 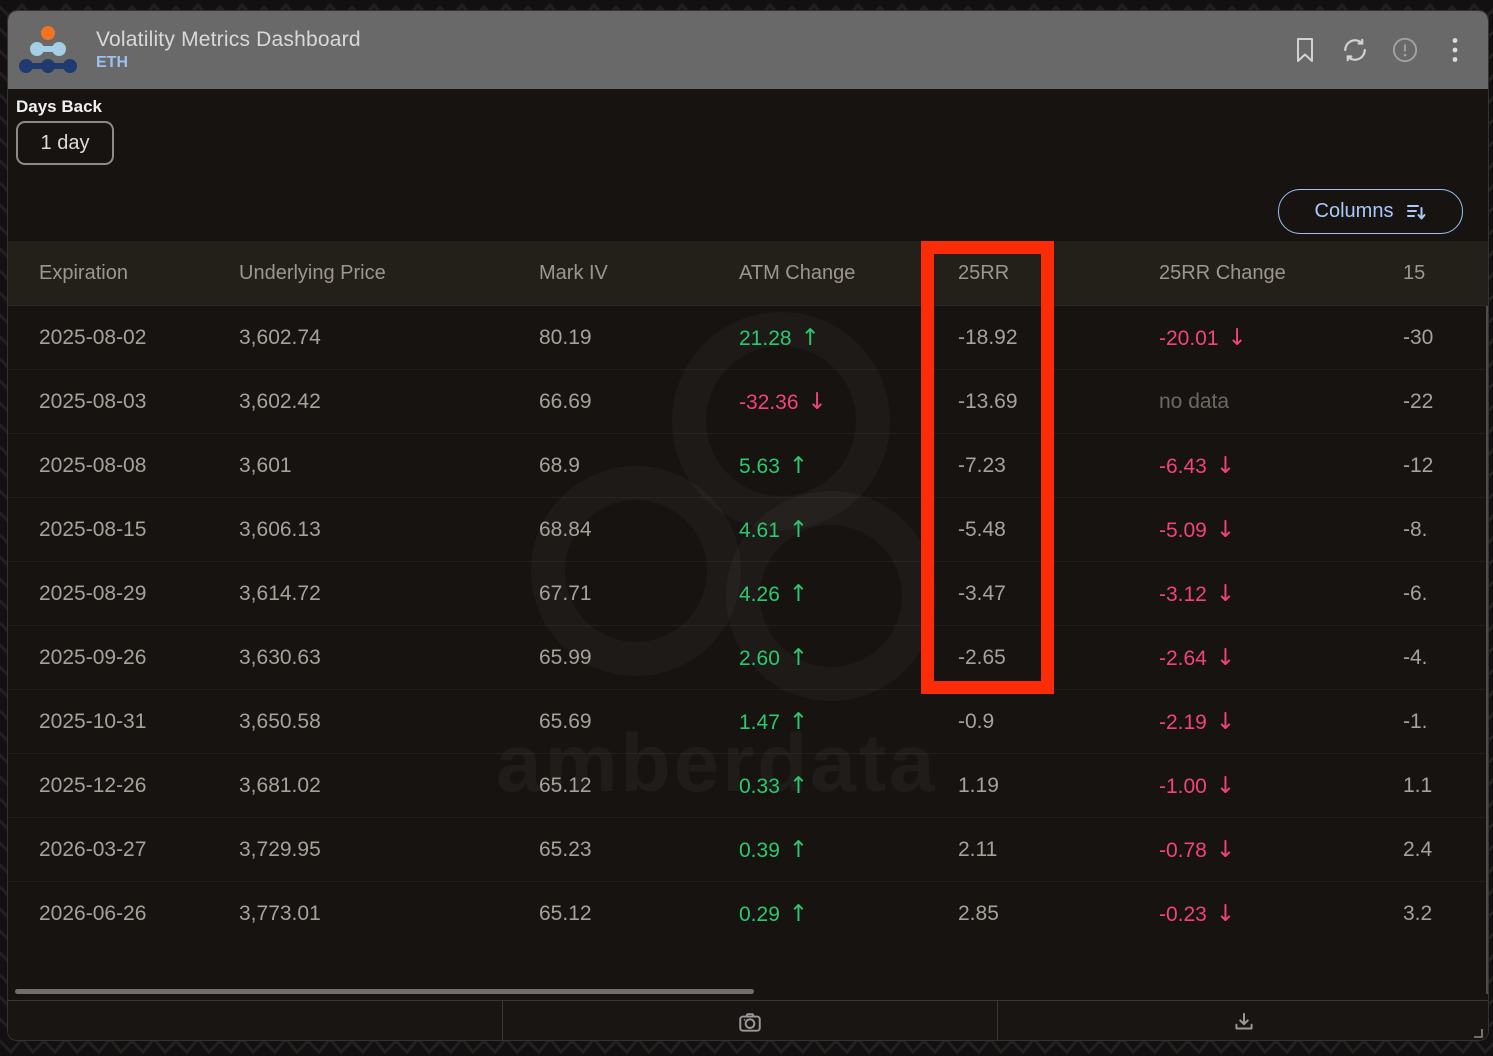 I want to click on cell-atm-change: -32.36 ↓, so click(x=783, y=401).